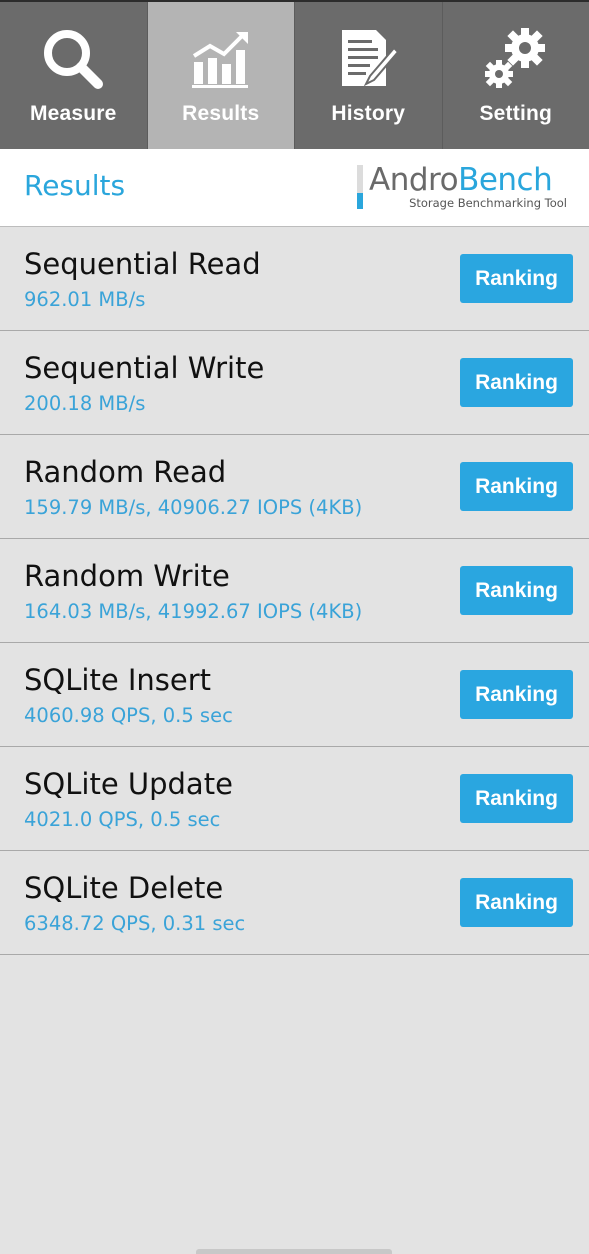 The height and width of the screenshot is (1254, 589). Describe the element at coordinates (414, 180) in the screenshot. I see `logo-name-part1: Andro` at that location.